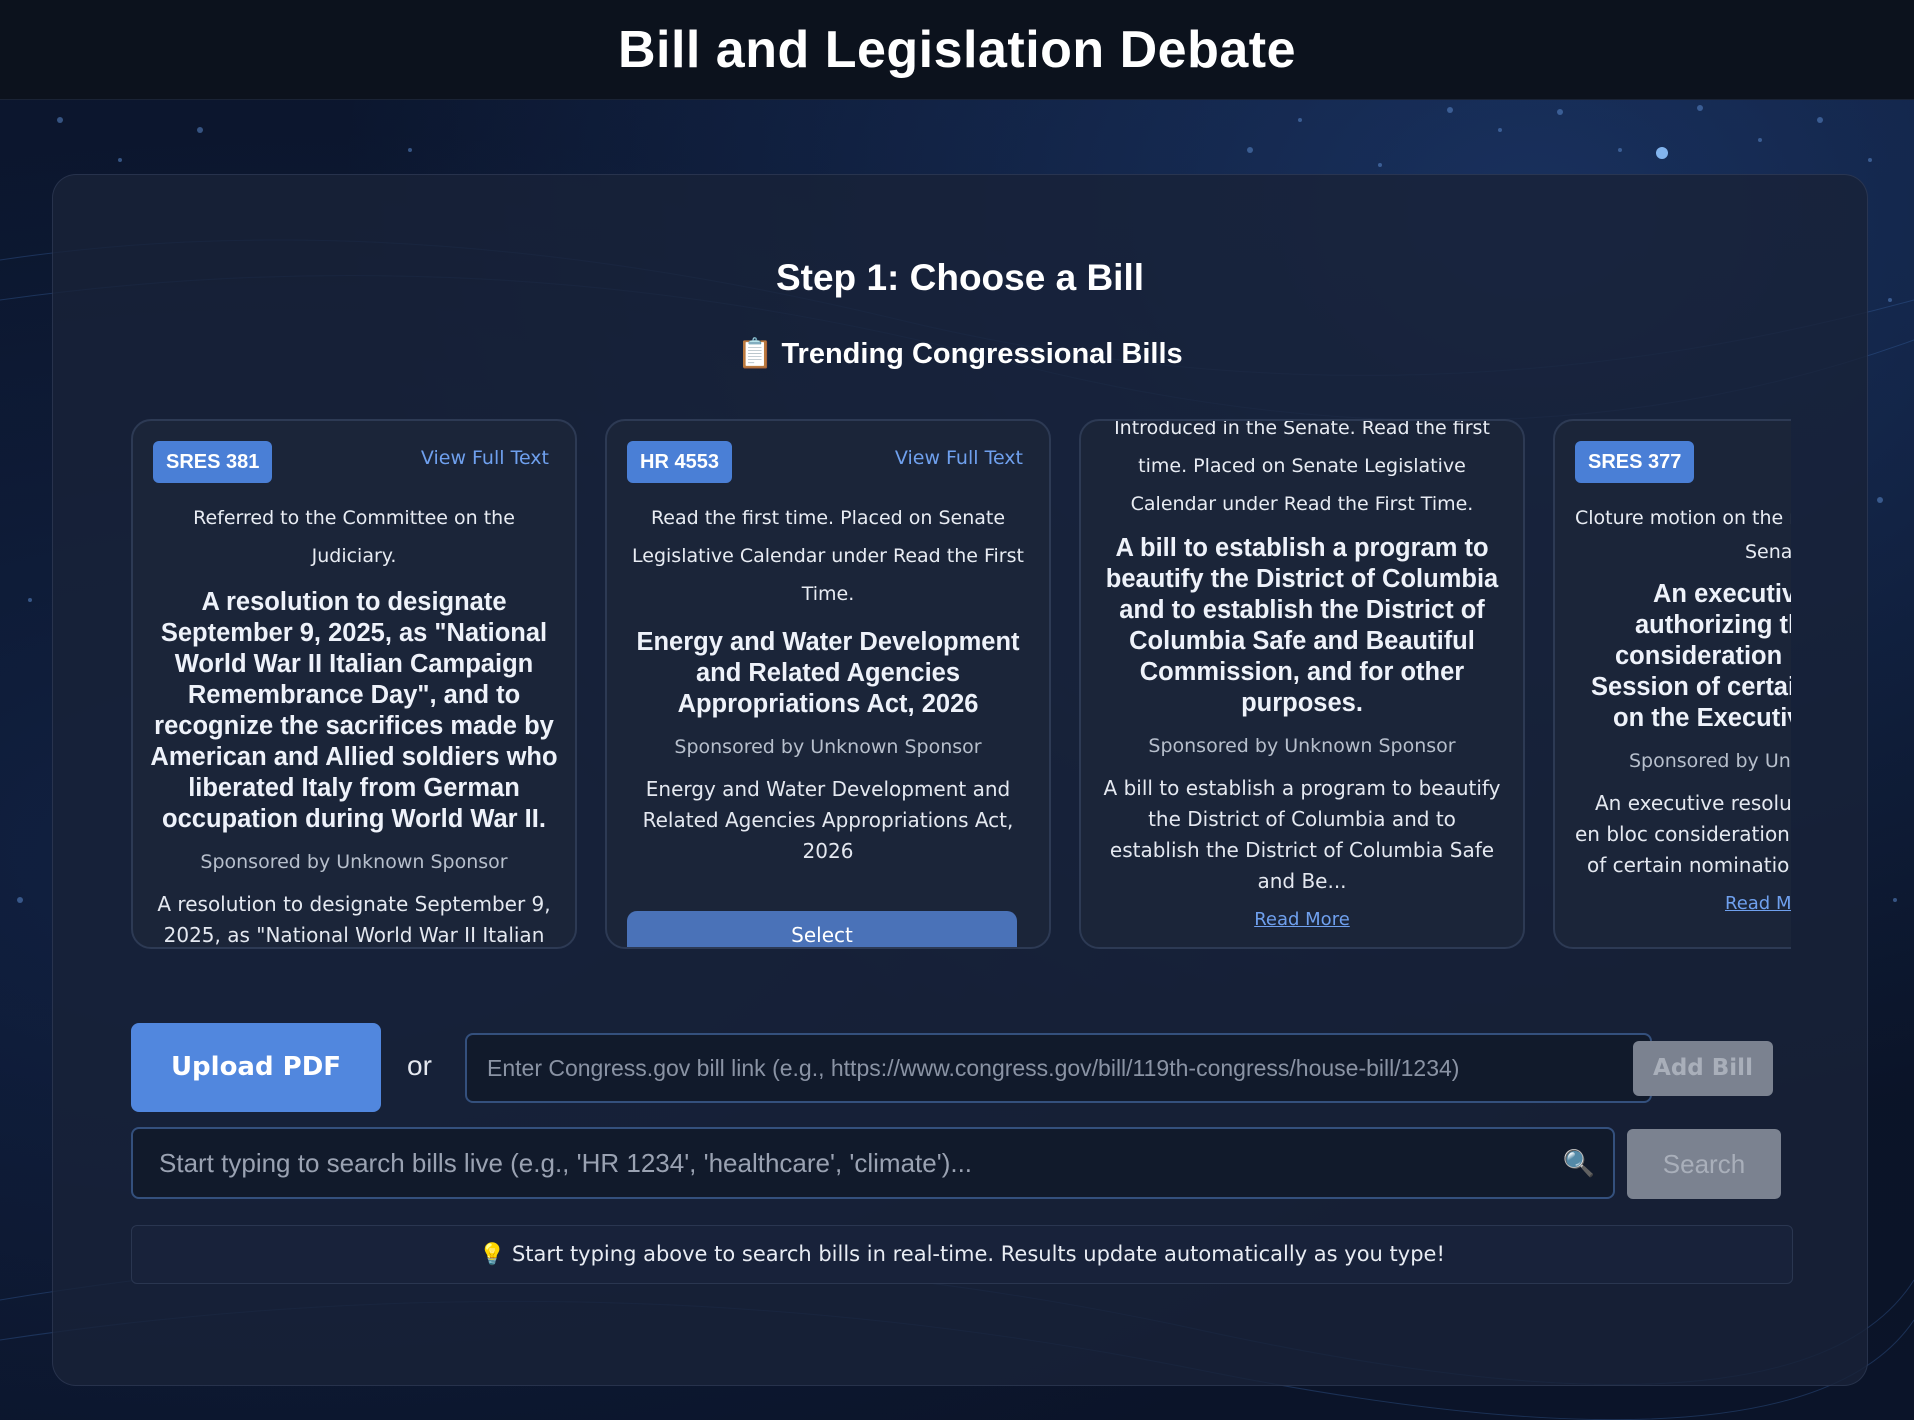  Describe the element at coordinates (1693, 803) in the screenshot. I see `bill-description-line: An executive resolutic` at that location.